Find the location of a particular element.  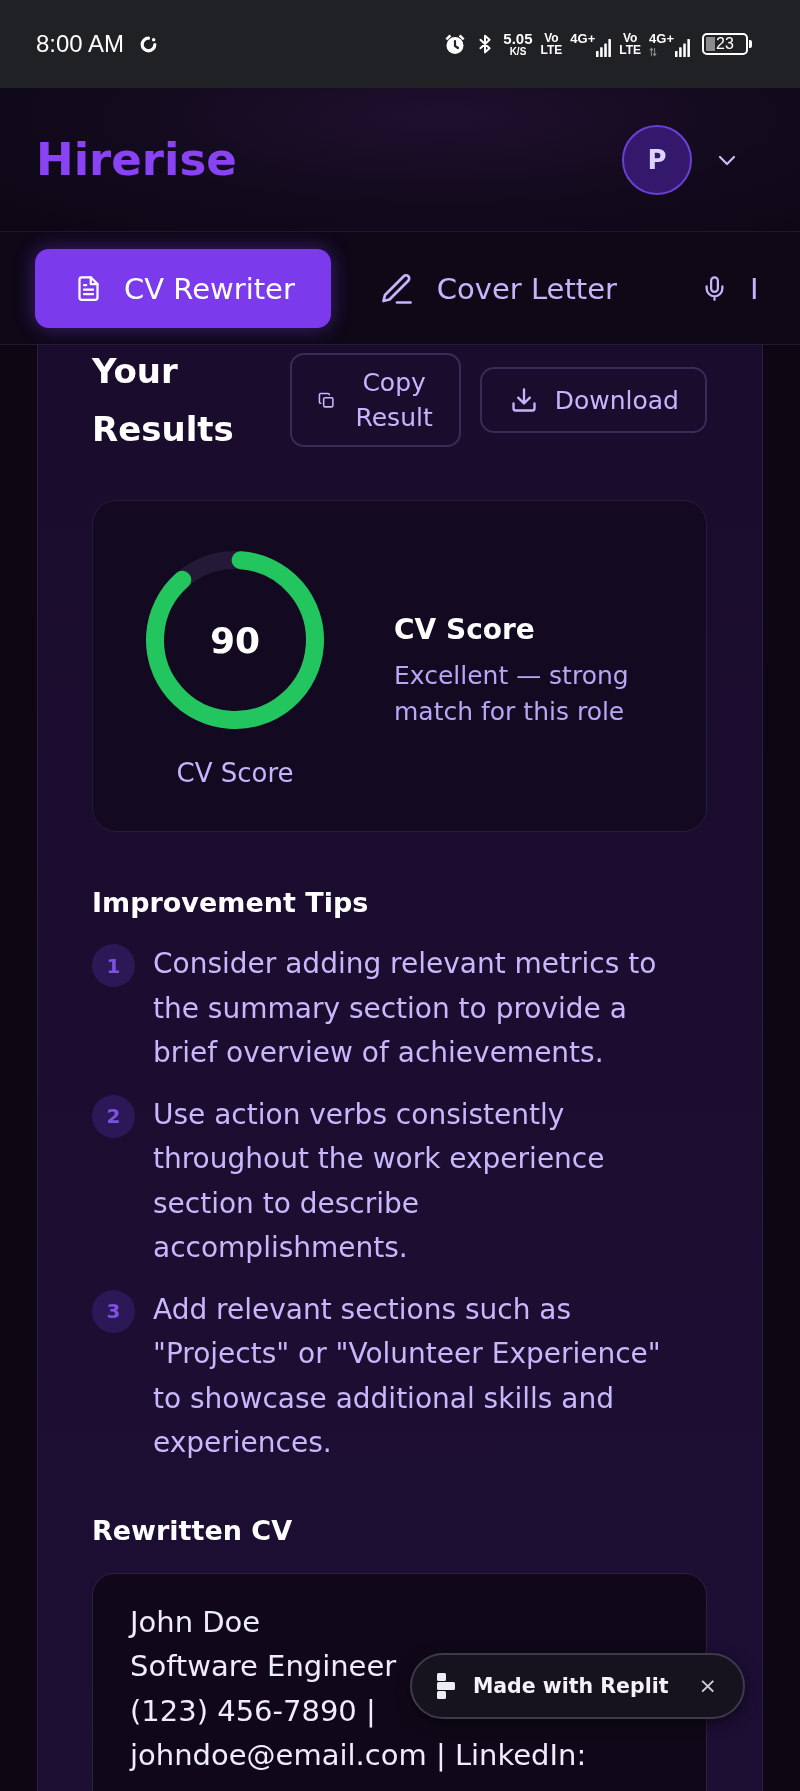

clock-time: 8:00 AM is located at coordinates (80, 44).